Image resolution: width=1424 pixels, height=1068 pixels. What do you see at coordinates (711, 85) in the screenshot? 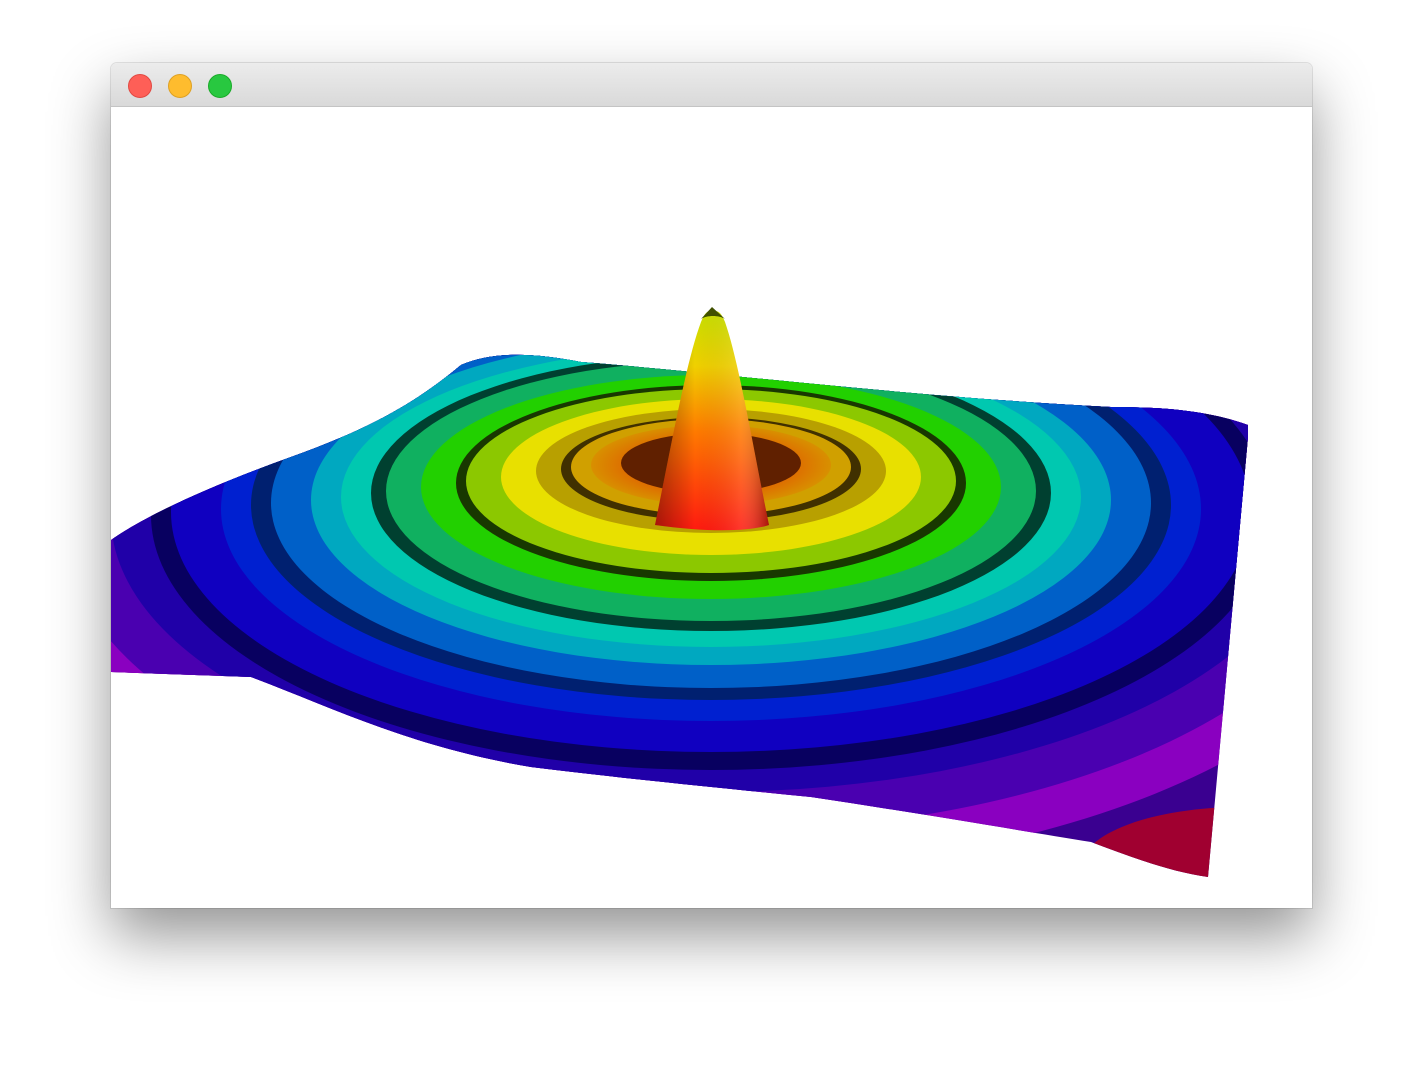
I see `title-bar` at bounding box center [711, 85].